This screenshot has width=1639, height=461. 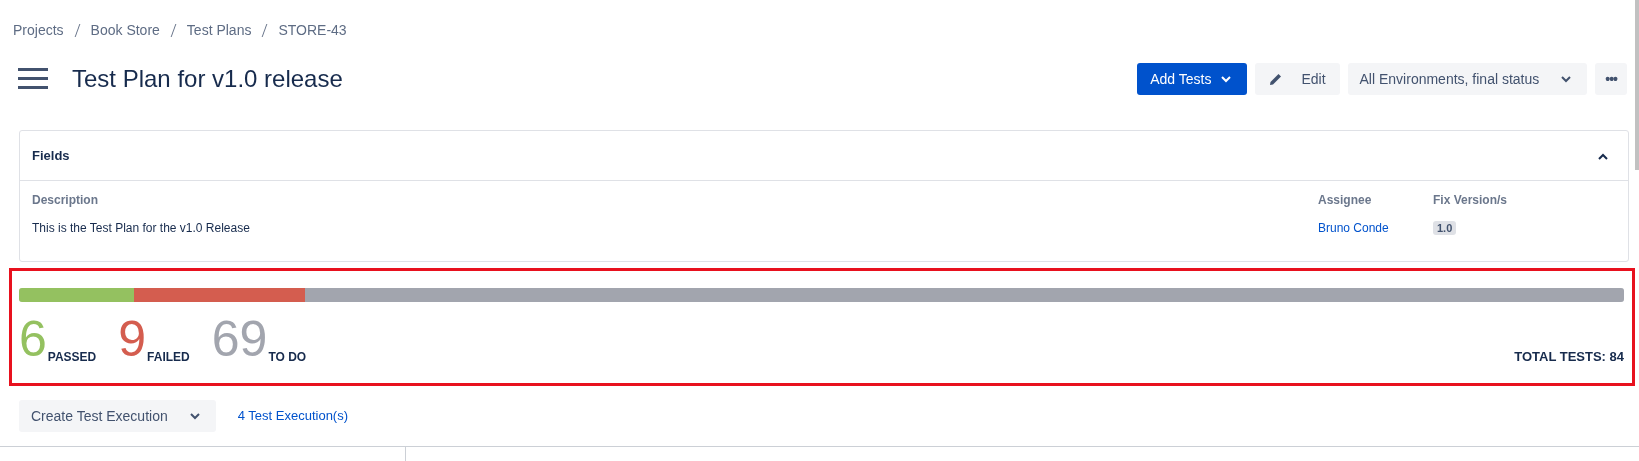 I want to click on status-label: PASSED, so click(x=72, y=357).